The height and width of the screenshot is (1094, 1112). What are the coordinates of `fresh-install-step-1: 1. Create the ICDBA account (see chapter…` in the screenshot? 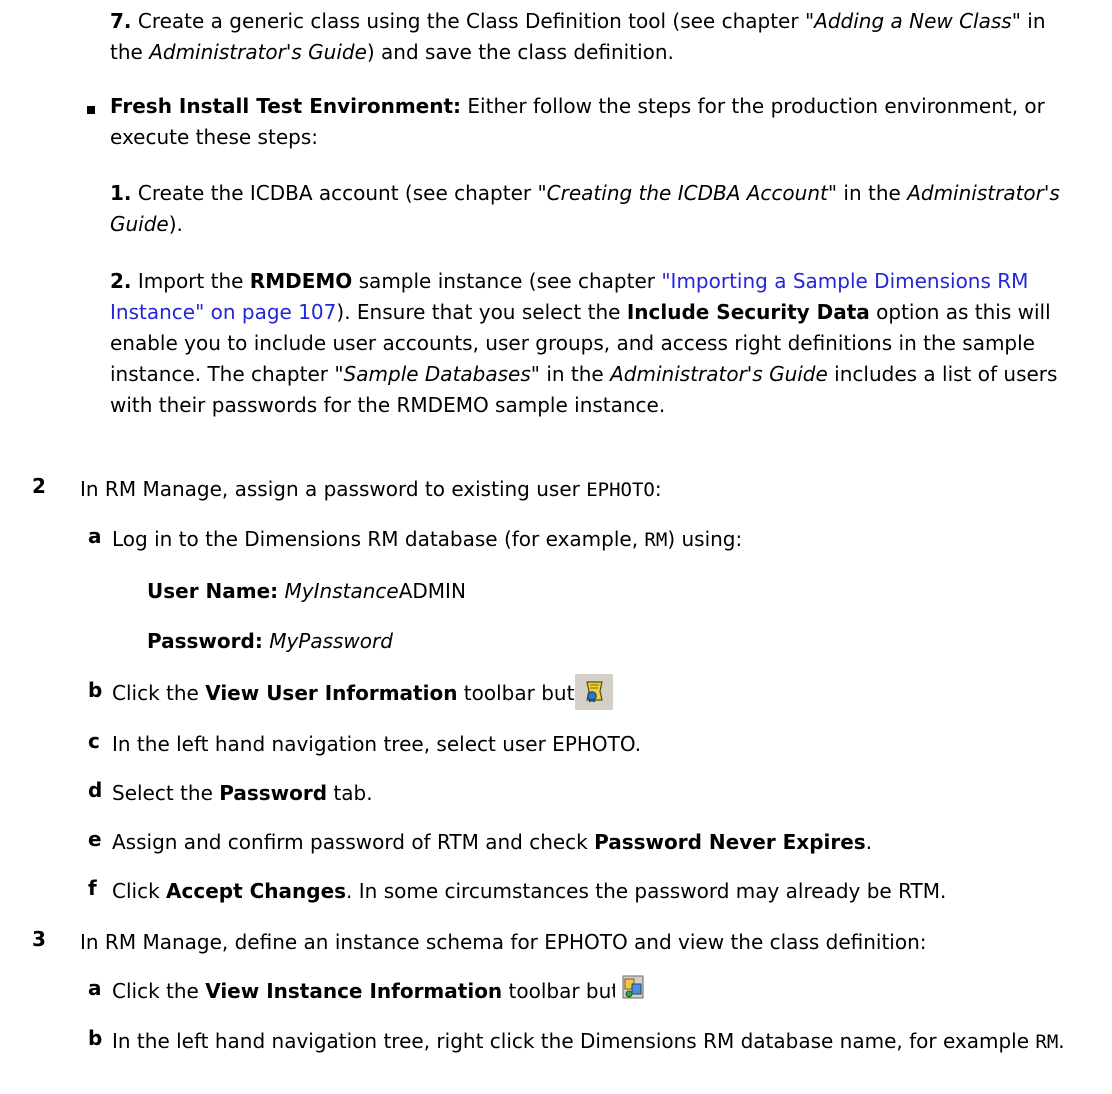 It's located at (585, 208).